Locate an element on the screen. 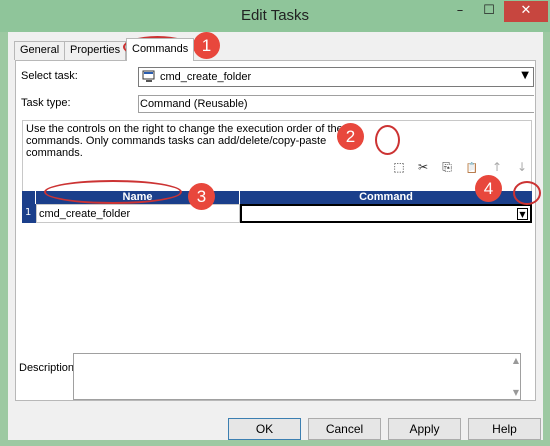 The height and width of the screenshot is (446, 550). tab-commands: Commands is located at coordinates (160, 49).